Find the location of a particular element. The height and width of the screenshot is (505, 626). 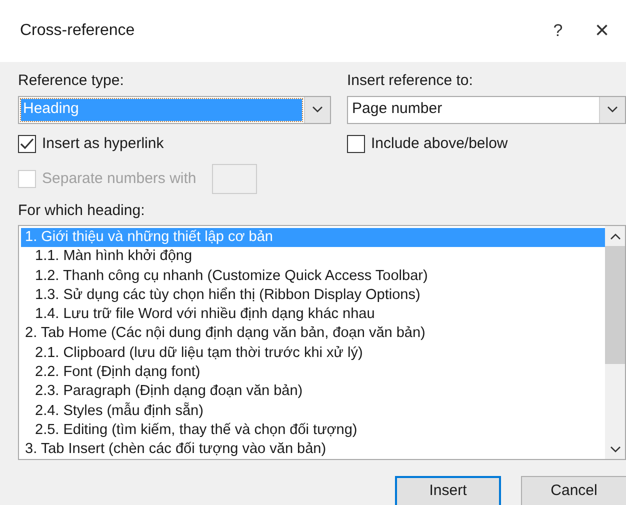

heading-item: 2.2. Font (Định dạng font) is located at coordinates (313, 372).